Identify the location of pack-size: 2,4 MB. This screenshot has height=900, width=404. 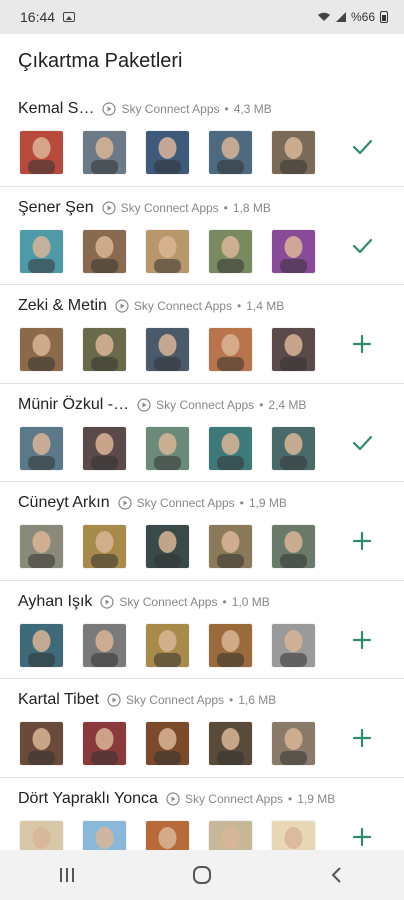
(287, 404).